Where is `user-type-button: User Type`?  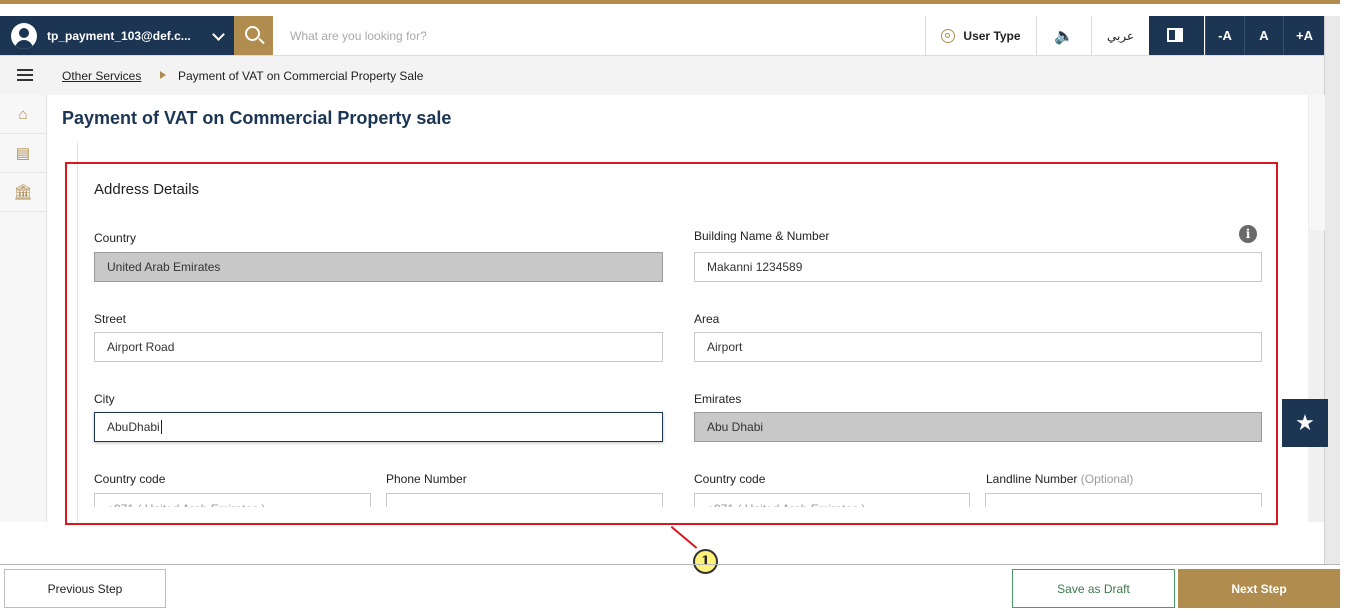 user-type-button: User Type is located at coordinates (980, 35).